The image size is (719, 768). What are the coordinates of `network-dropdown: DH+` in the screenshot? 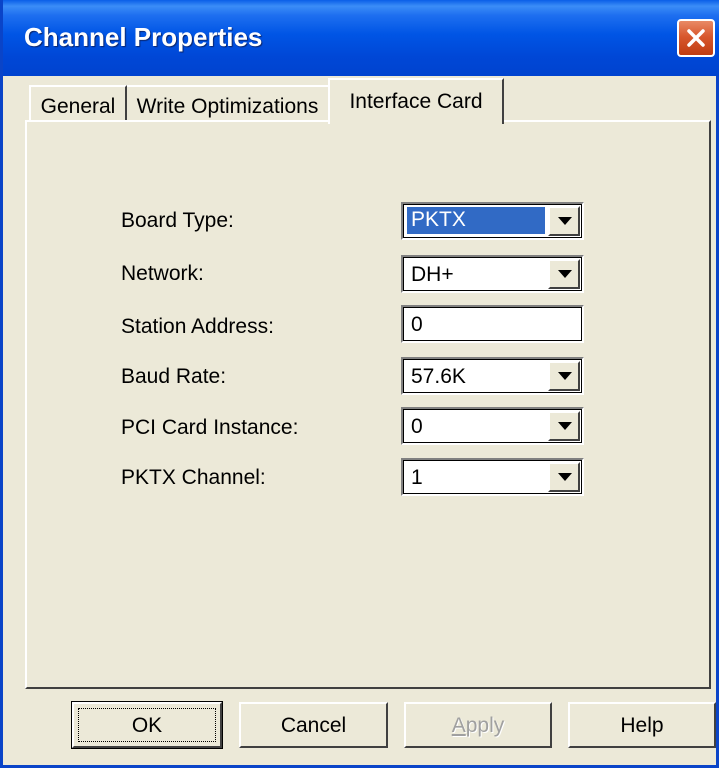 It's located at (492, 274).